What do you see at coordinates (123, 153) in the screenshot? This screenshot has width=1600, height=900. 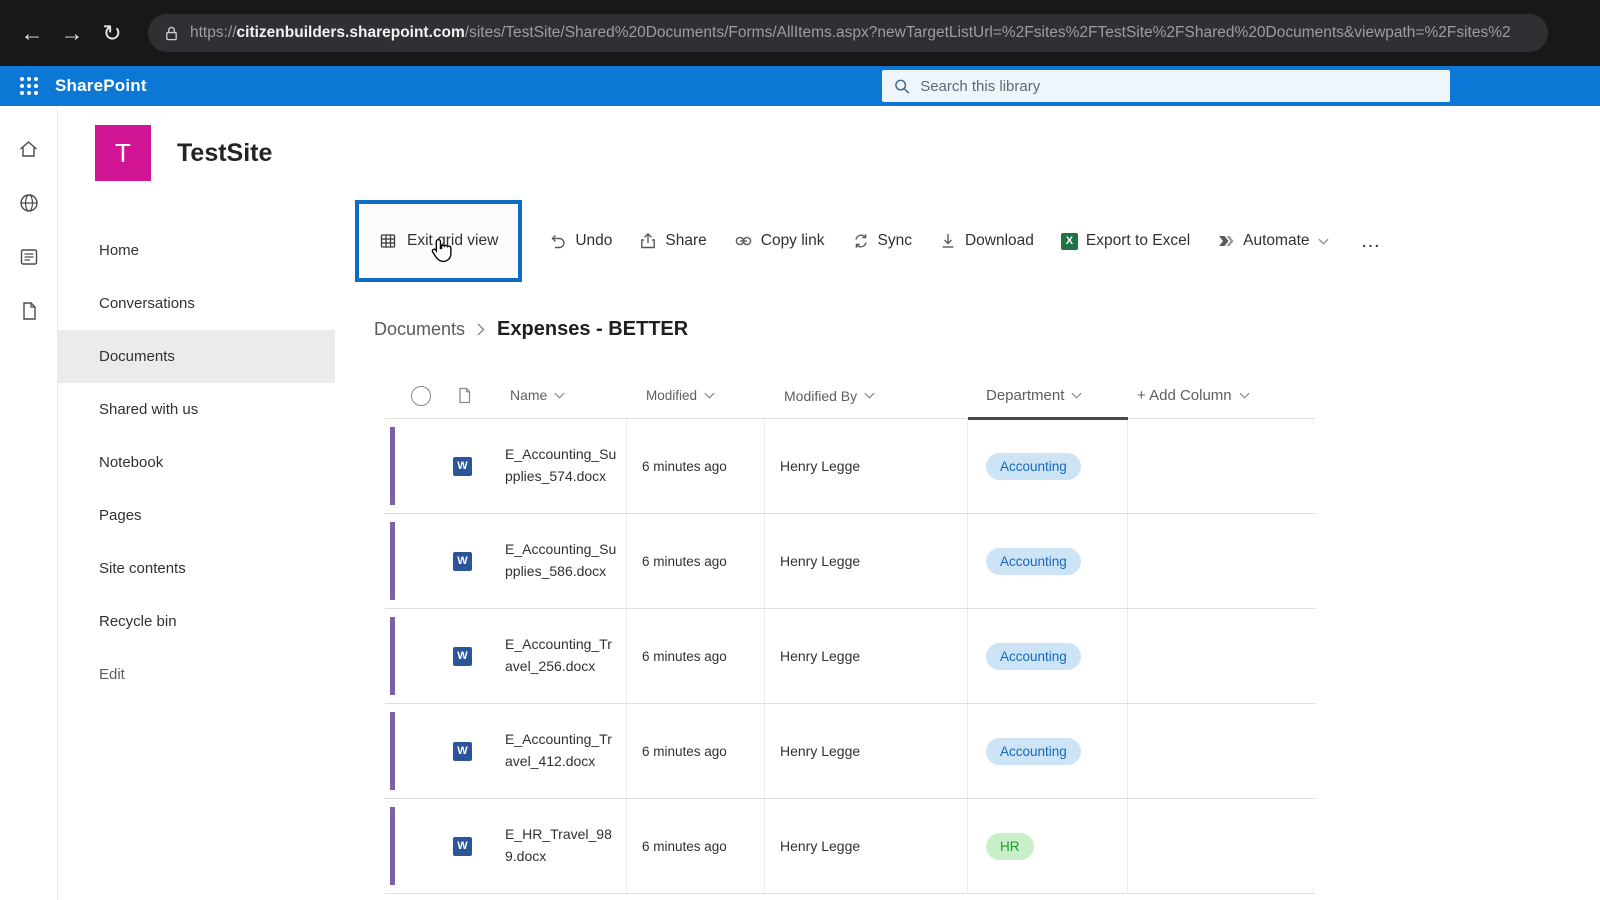 I see `site-logo: T` at bounding box center [123, 153].